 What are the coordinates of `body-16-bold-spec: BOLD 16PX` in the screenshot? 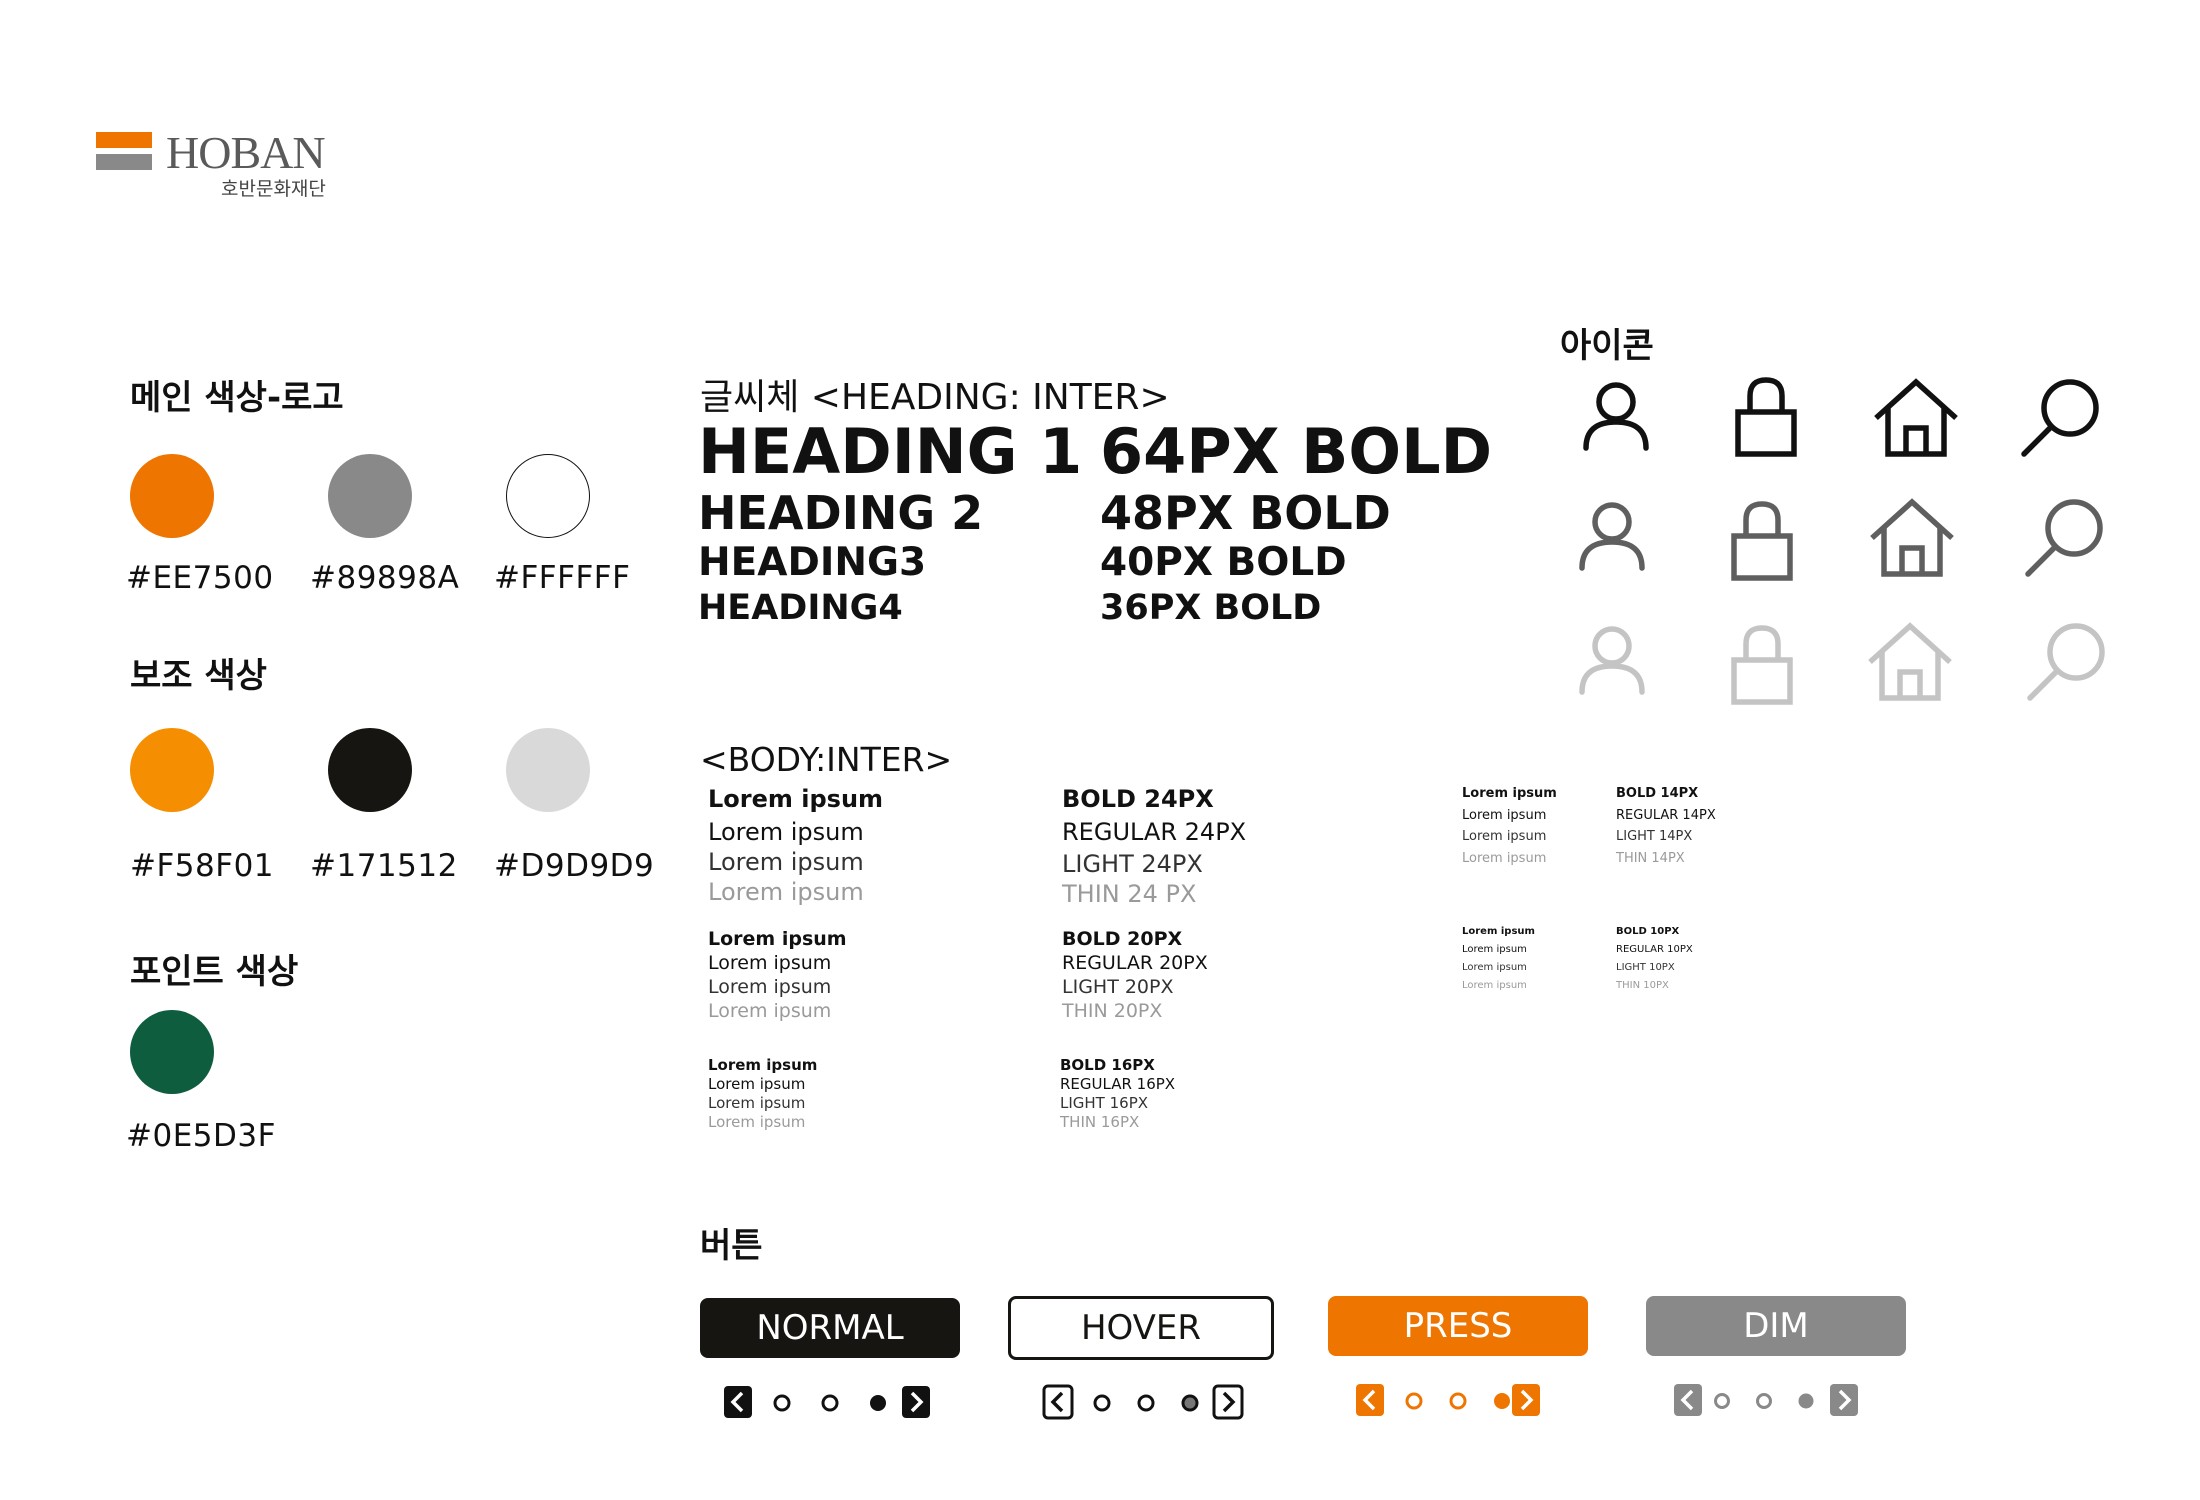 It's located at (1107, 1065).